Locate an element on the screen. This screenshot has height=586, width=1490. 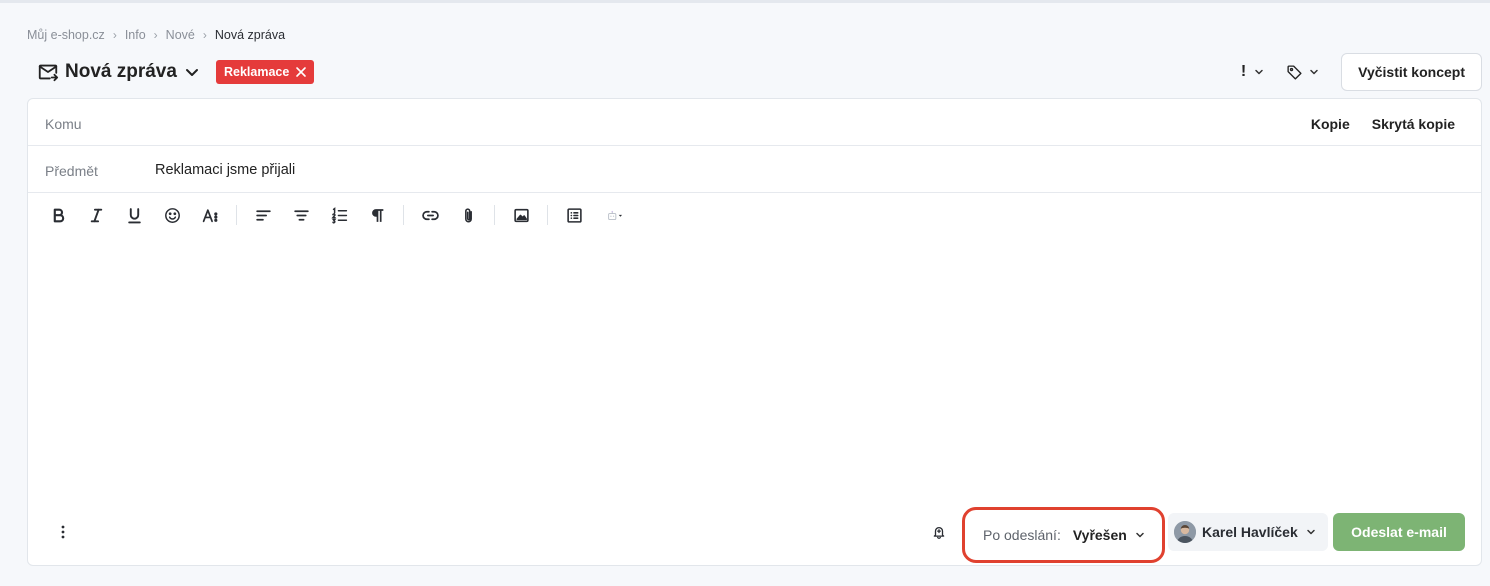
priority-icon: ! is located at coordinates (1243, 71).